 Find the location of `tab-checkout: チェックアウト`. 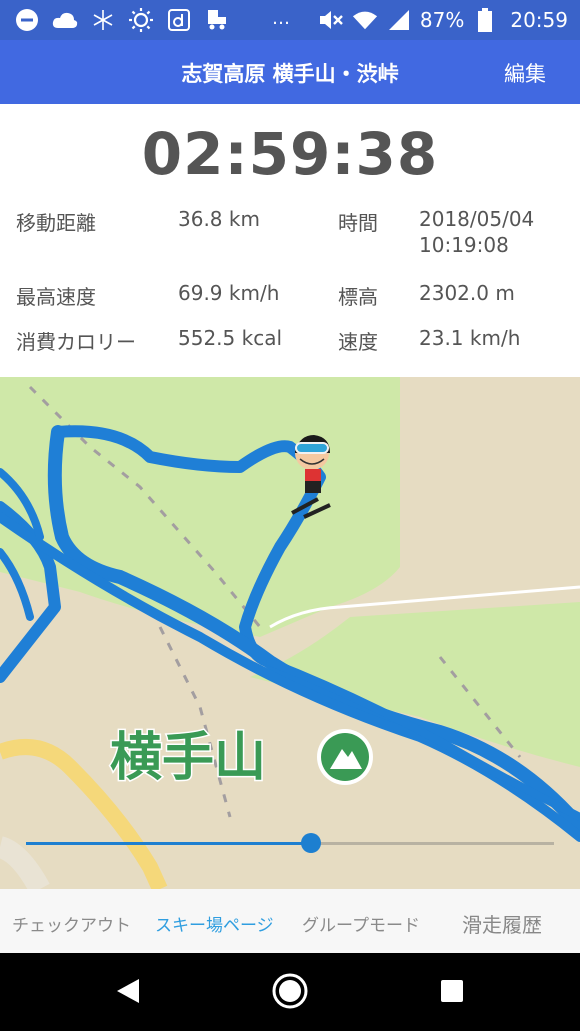

tab-checkout: チェックアウト is located at coordinates (71, 923).